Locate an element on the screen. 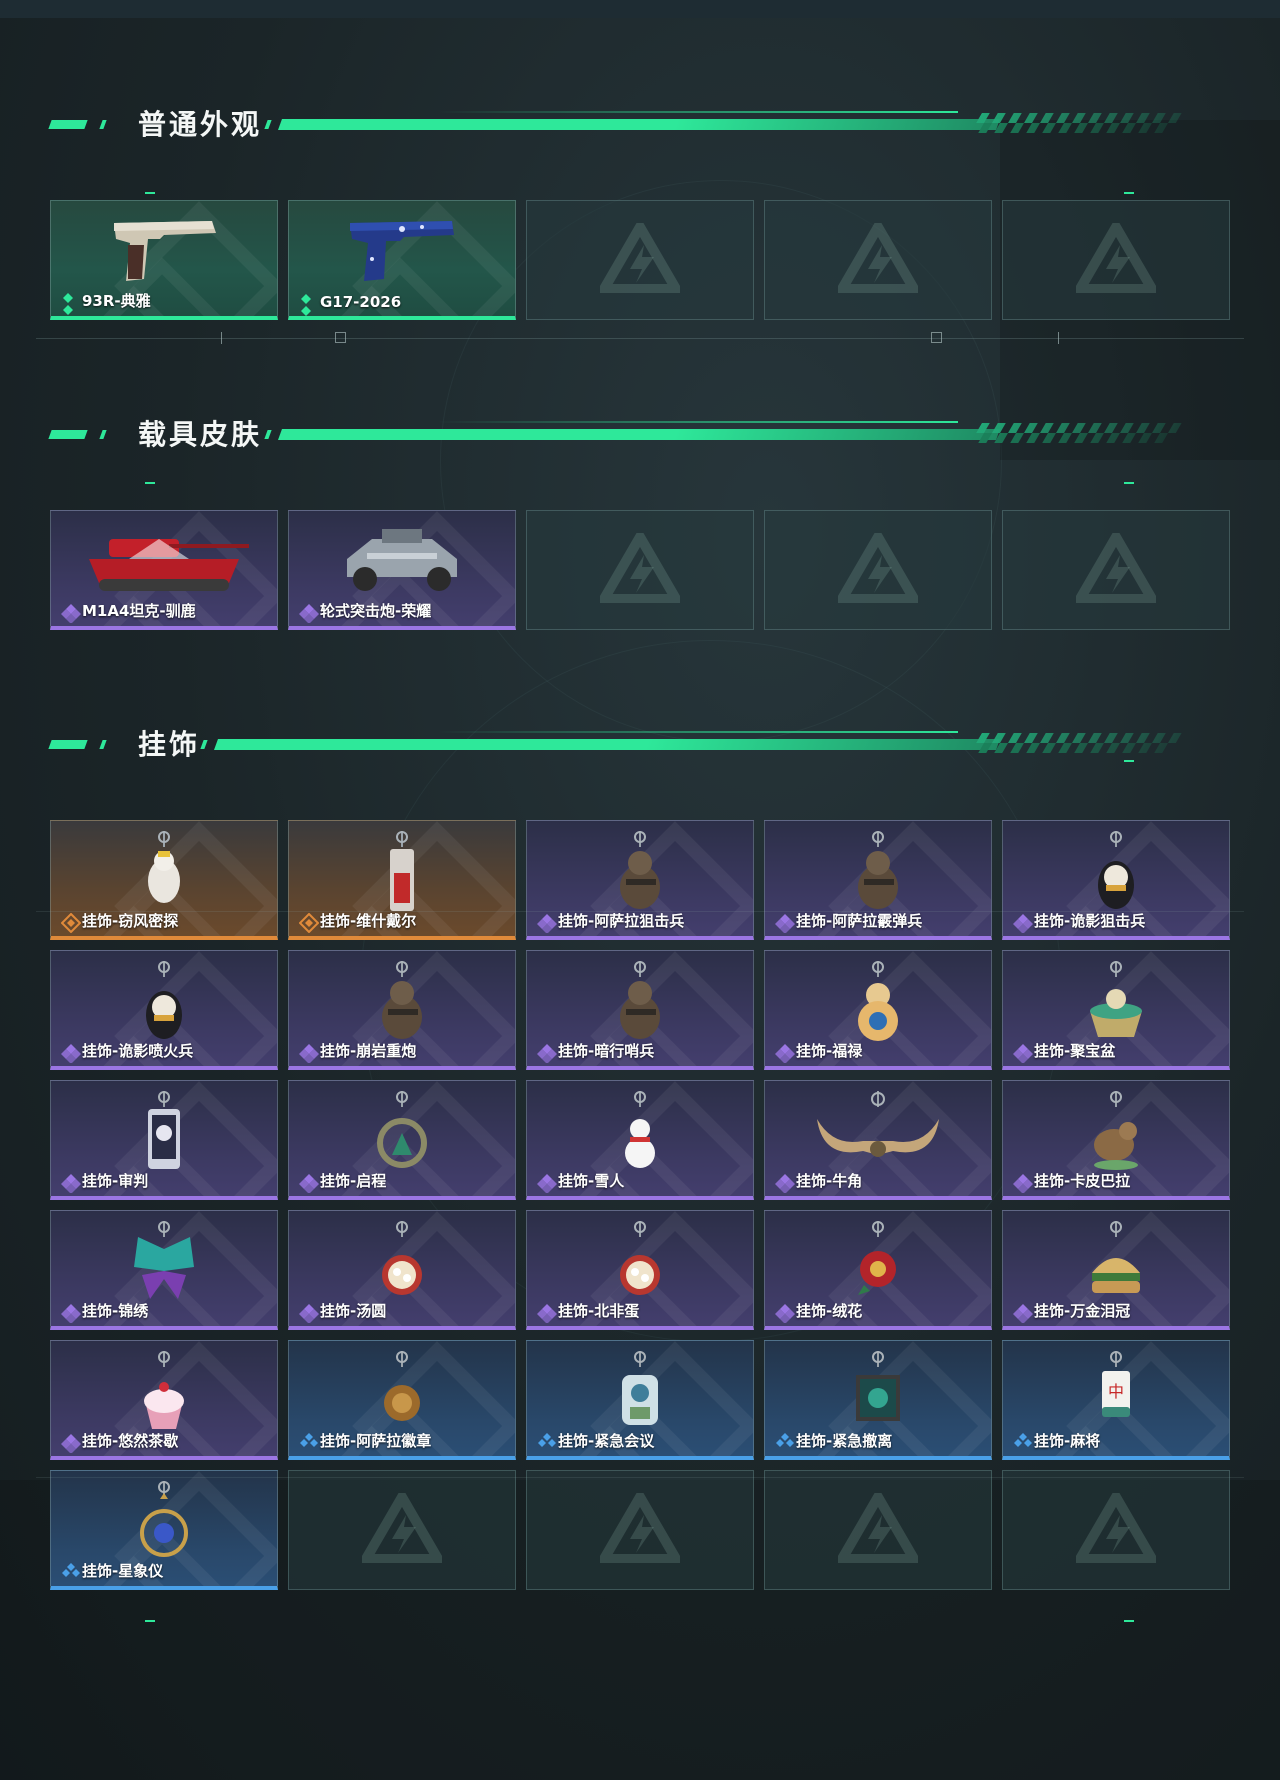 The width and height of the screenshot is (1280, 1780). item-card: 挂饰-紧急撤离 is located at coordinates (878, 1400).